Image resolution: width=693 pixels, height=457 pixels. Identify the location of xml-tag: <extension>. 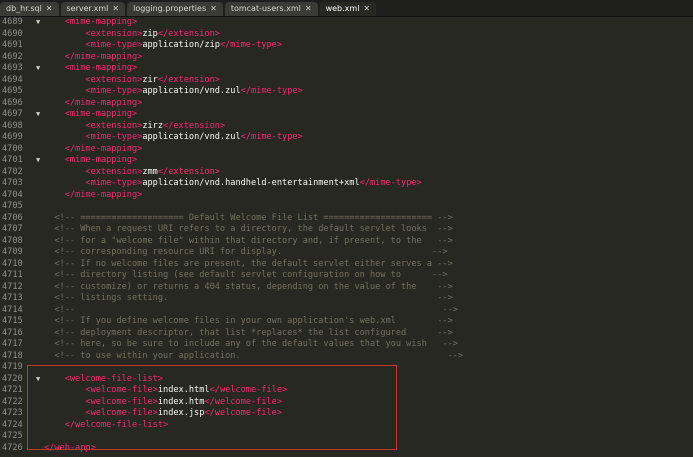
(114, 125).